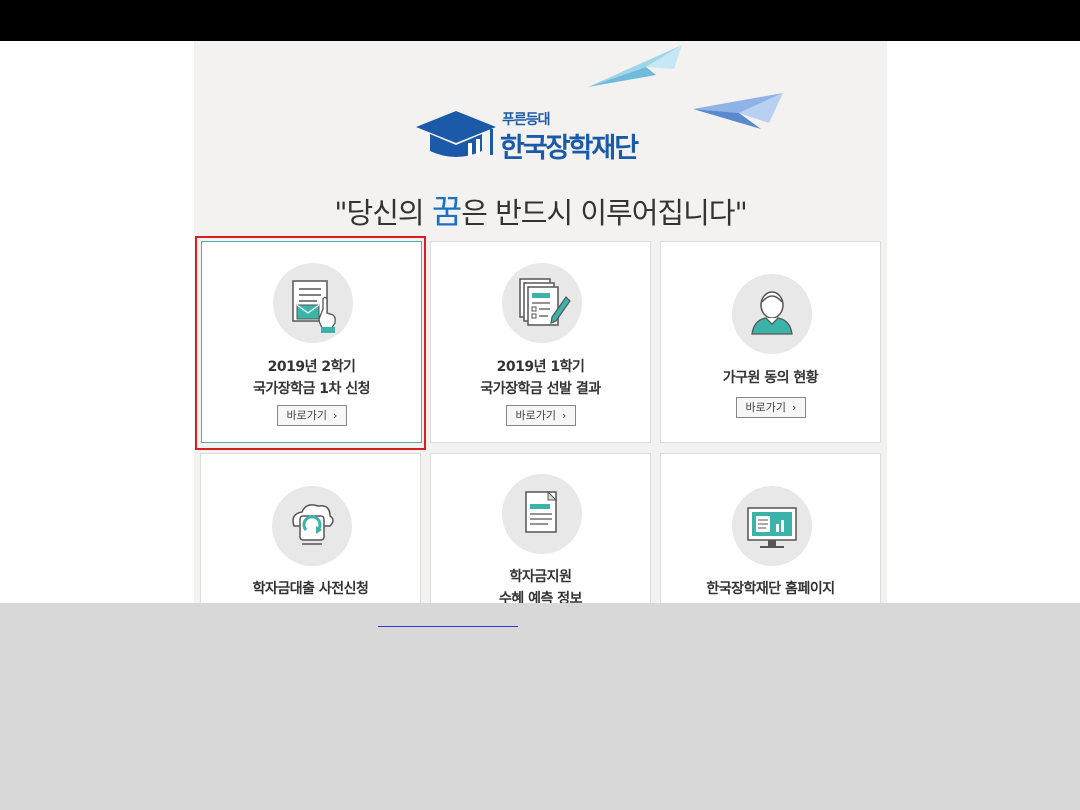 The height and width of the screenshot is (810, 1080). Describe the element at coordinates (542, 303) in the screenshot. I see `documents-pencil-icon` at that location.